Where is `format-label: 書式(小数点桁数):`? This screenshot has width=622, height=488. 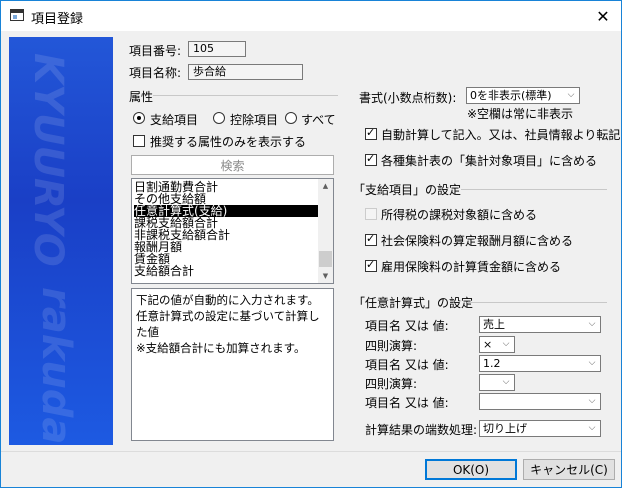
format-label: 書式(小数点桁数): is located at coordinates (408, 98).